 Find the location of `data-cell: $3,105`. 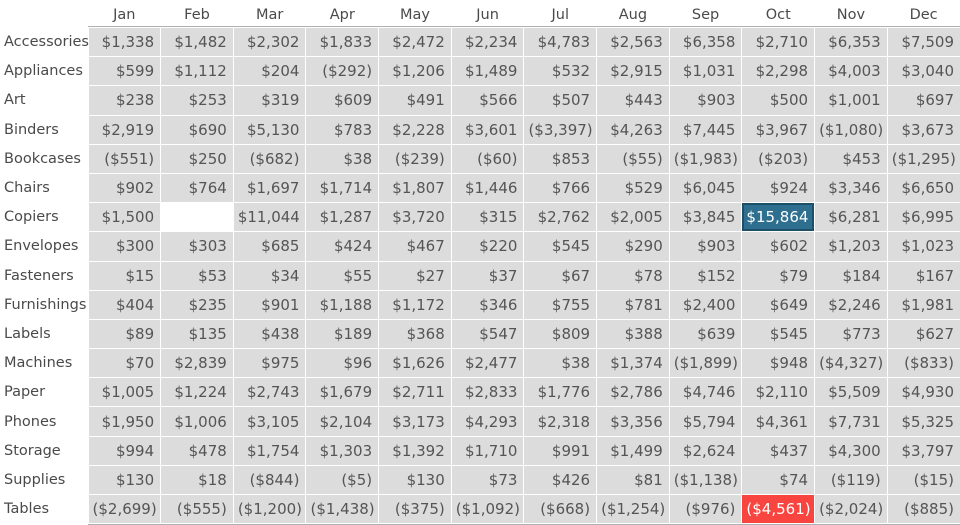

data-cell: $3,105 is located at coordinates (269, 421).